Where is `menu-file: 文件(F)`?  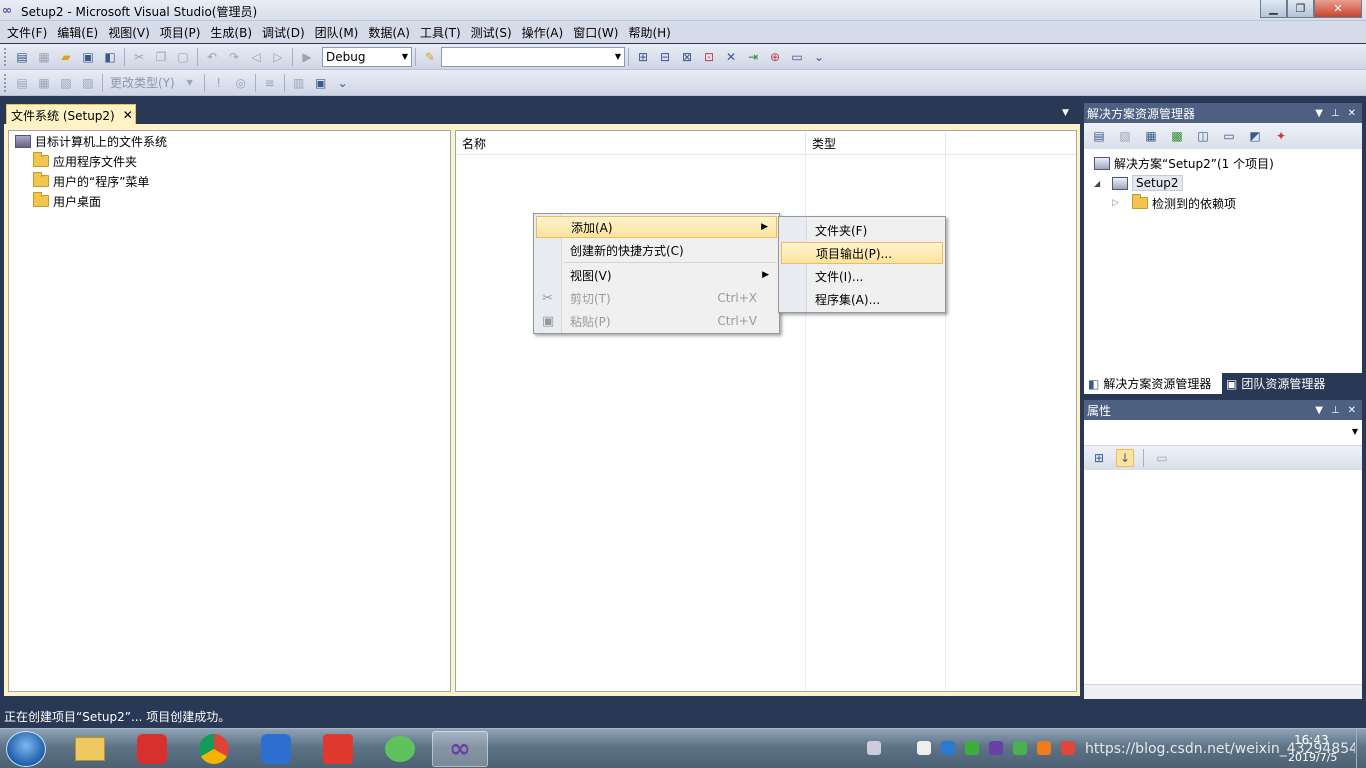
menu-file: 文件(F) is located at coordinates (27, 32).